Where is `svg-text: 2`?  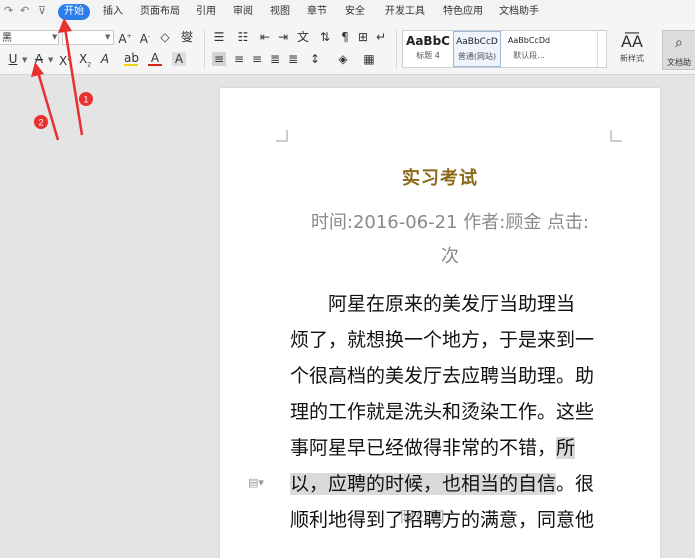
svg-text: 2 is located at coordinates (40, 123).